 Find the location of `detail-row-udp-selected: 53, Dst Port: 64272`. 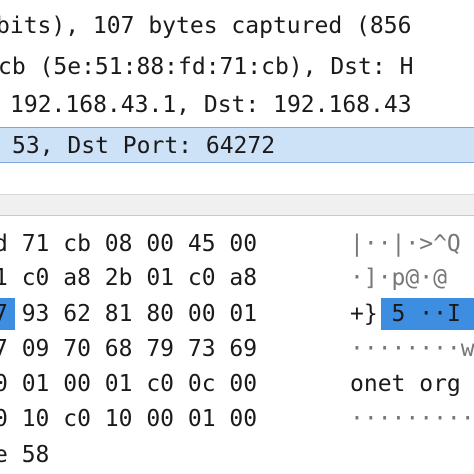

detail-row-udp-selected: 53, Dst Port: 64272 is located at coordinates (237, 145).